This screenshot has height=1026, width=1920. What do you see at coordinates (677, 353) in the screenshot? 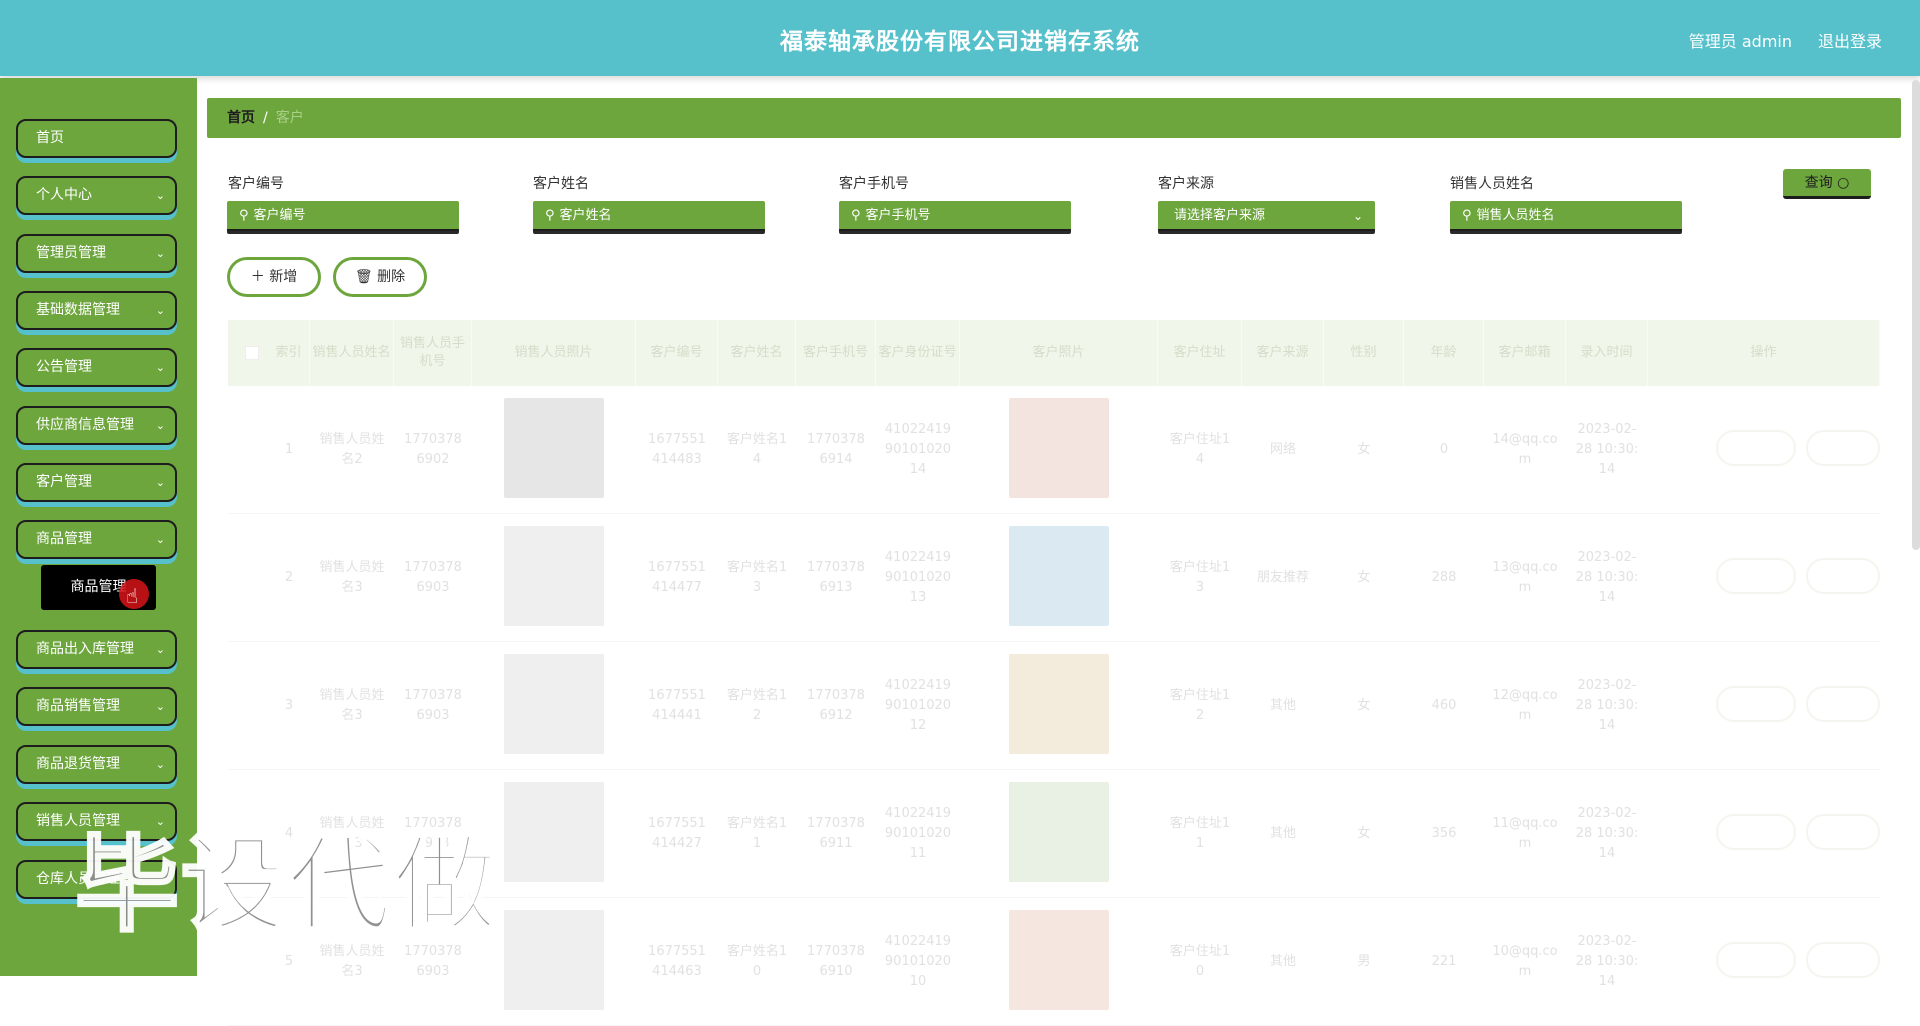
I see `column-header: 客户编号` at bounding box center [677, 353].